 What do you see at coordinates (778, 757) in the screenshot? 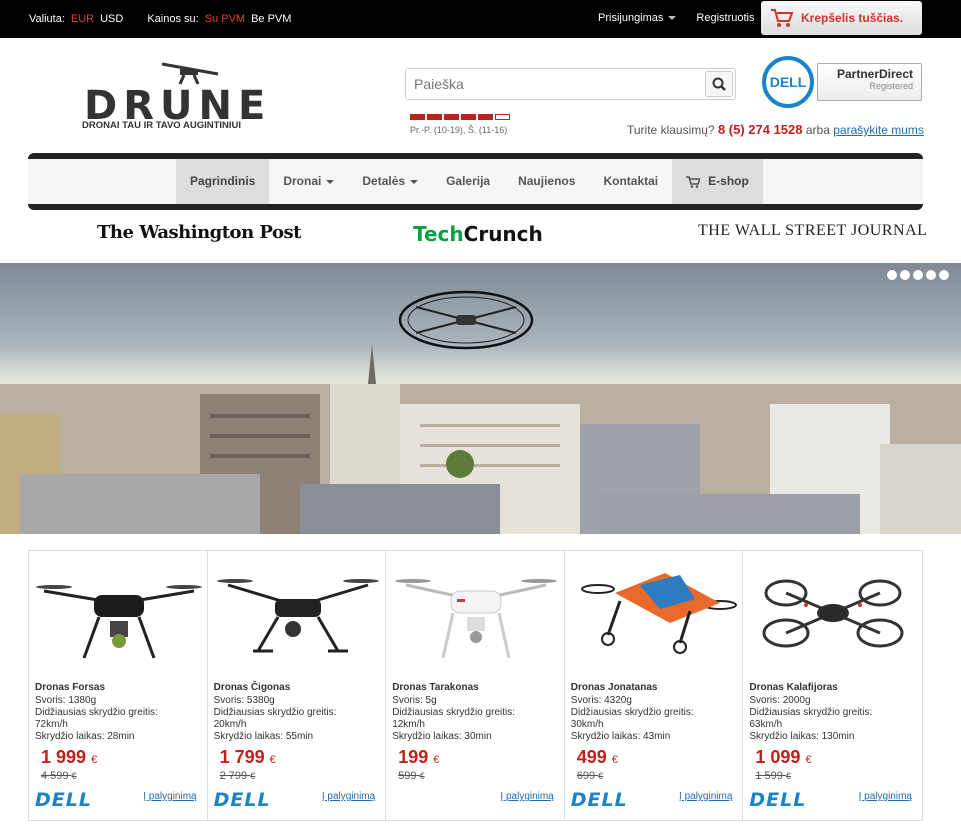
I see `price-value: 1 099` at bounding box center [778, 757].